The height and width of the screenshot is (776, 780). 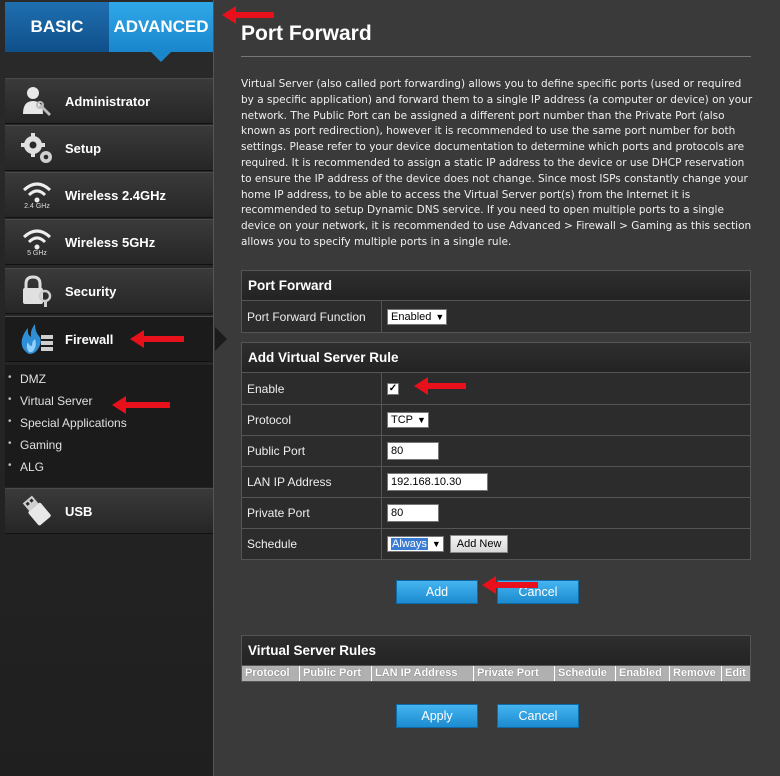 I want to click on lan-ip-row: LAN IP Address 192.168.10.30, so click(x=496, y=481).